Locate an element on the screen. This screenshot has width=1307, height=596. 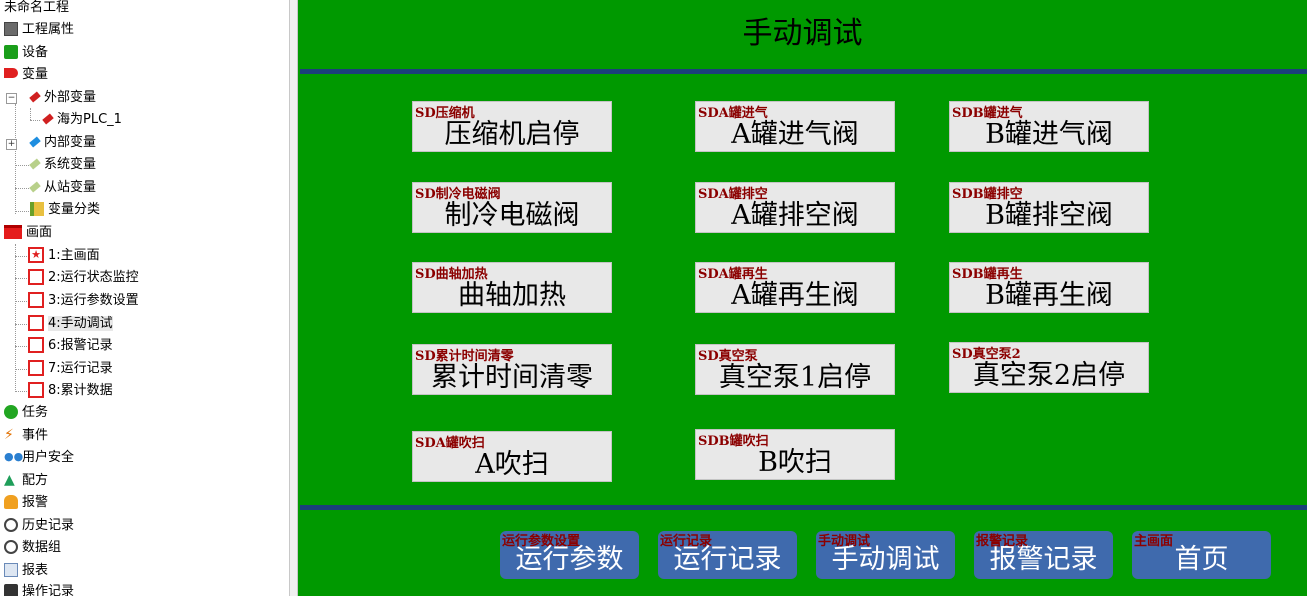
tree-item-internal-vars: 内部变量 is located at coordinates (62, 143).